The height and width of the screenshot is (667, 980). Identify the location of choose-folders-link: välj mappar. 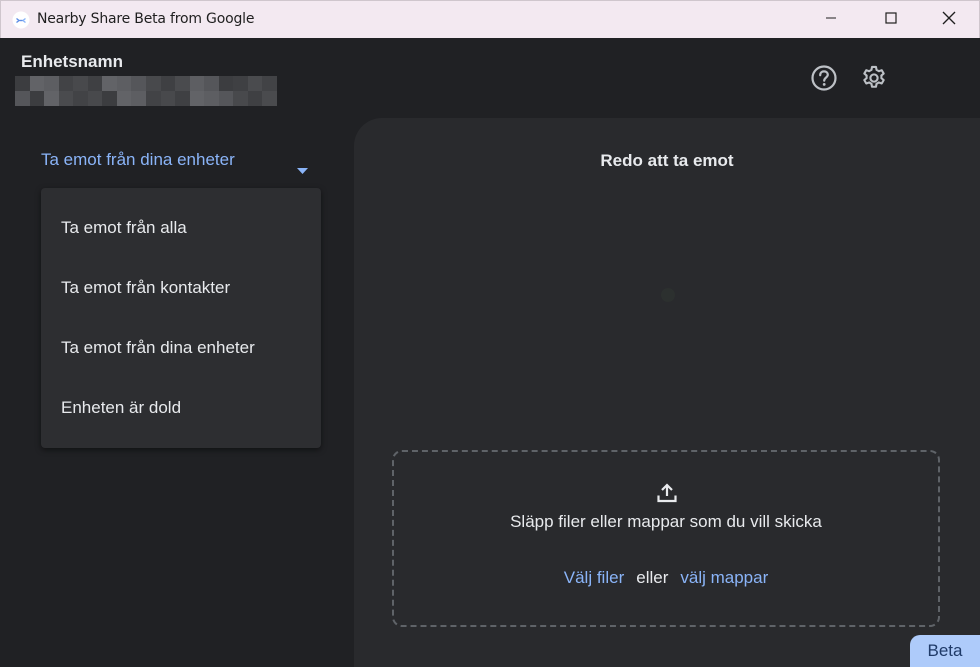
(724, 577).